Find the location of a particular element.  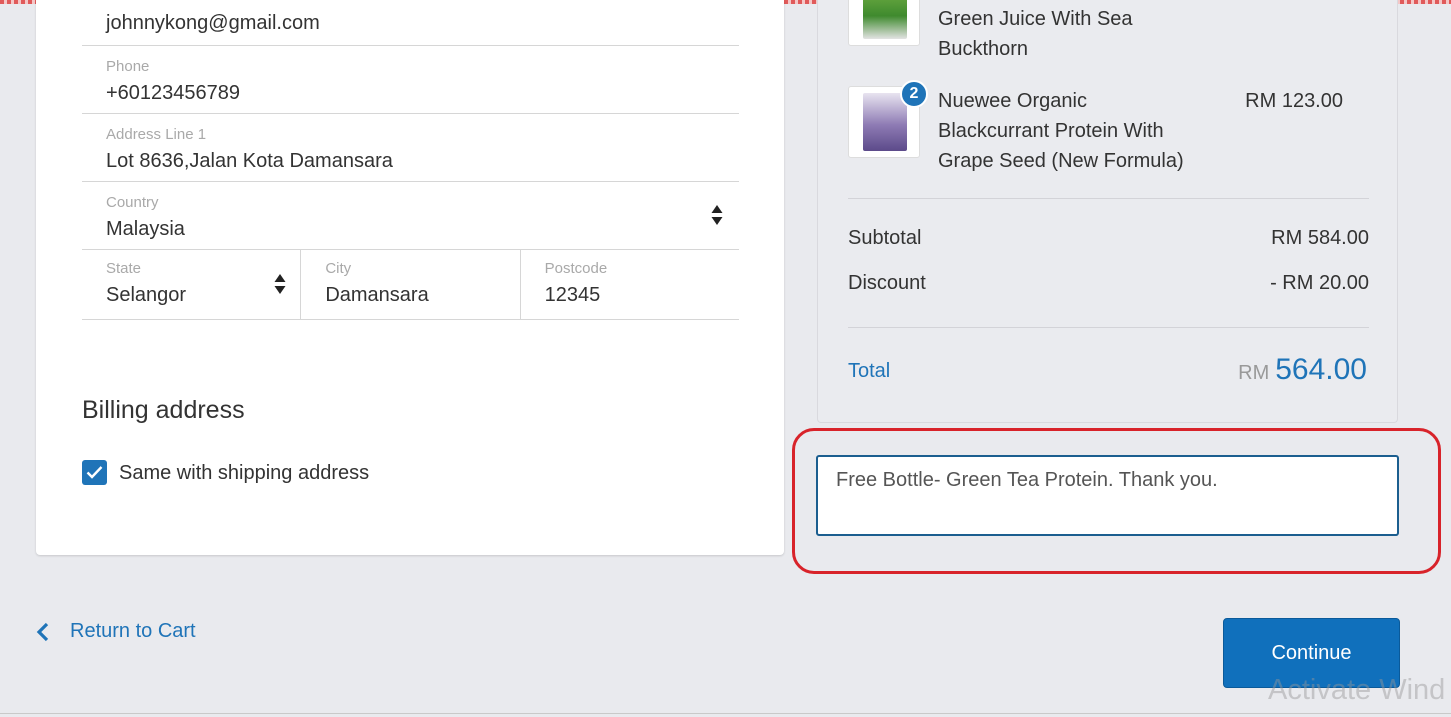

country-value: Malaysia is located at coordinates (145, 229).